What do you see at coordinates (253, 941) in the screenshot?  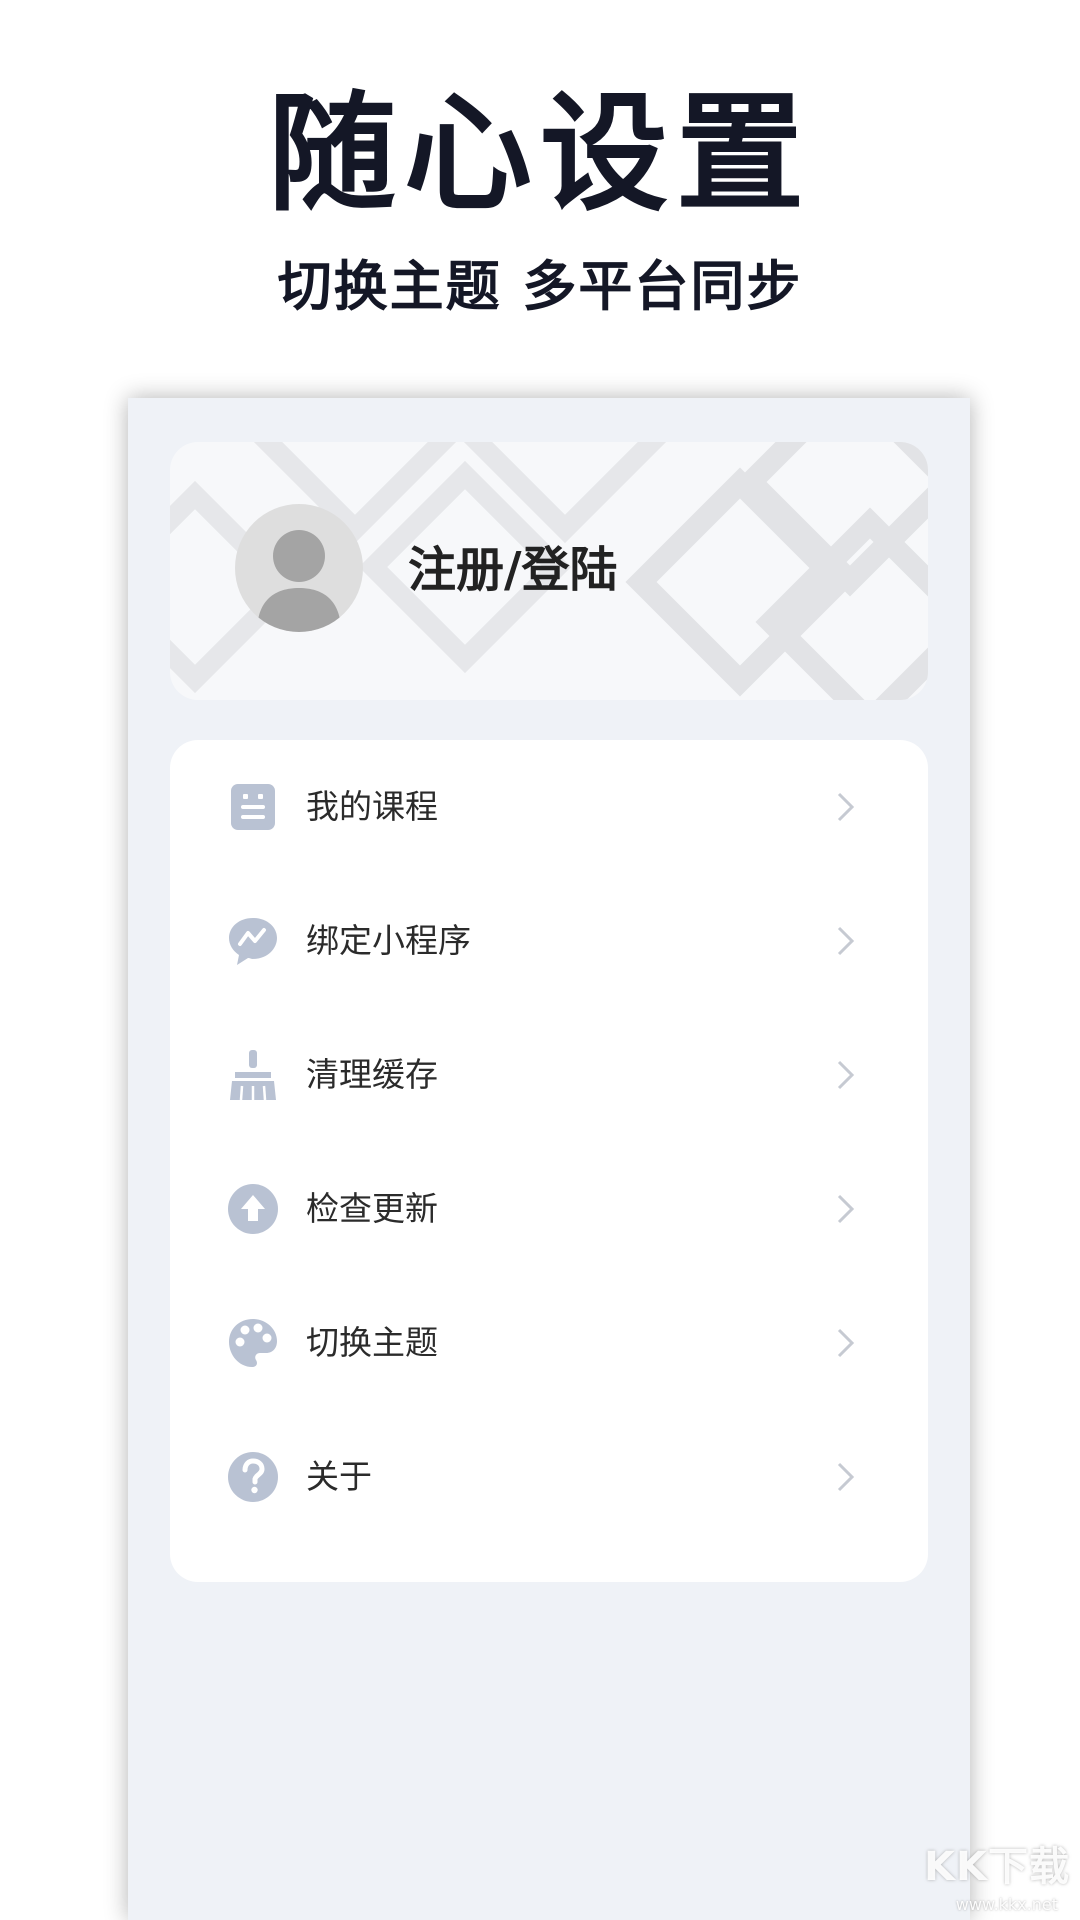 I see `chat-bubble-icon` at bounding box center [253, 941].